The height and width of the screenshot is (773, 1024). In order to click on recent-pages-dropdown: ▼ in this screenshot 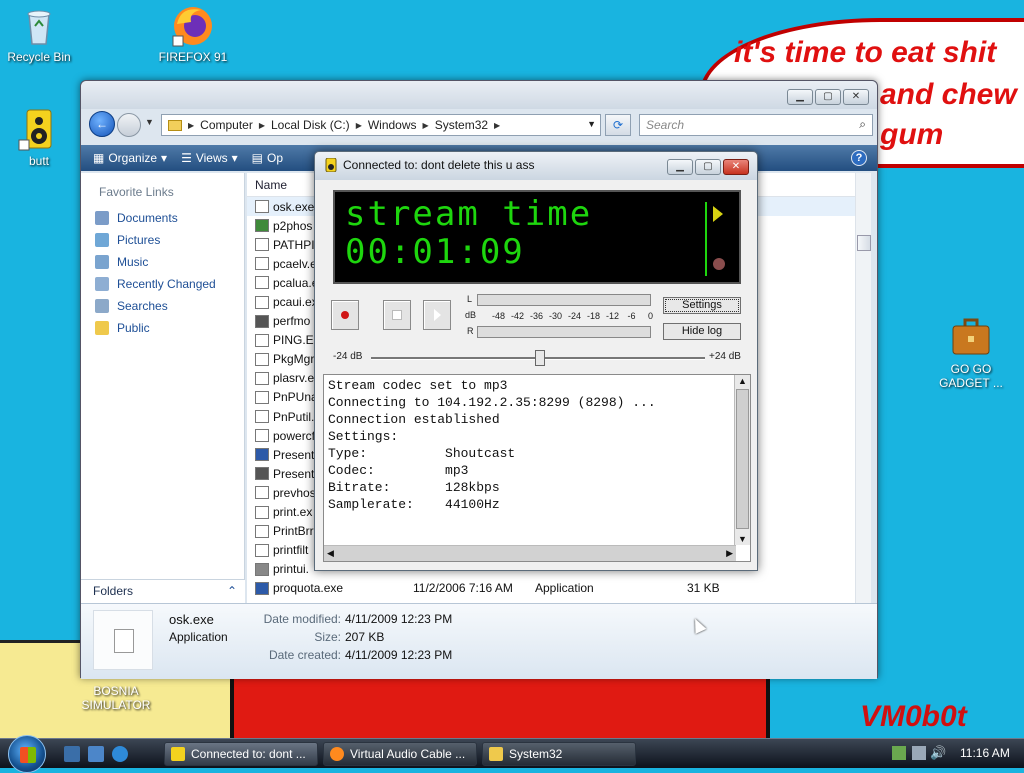, I will do `click(149, 122)`.